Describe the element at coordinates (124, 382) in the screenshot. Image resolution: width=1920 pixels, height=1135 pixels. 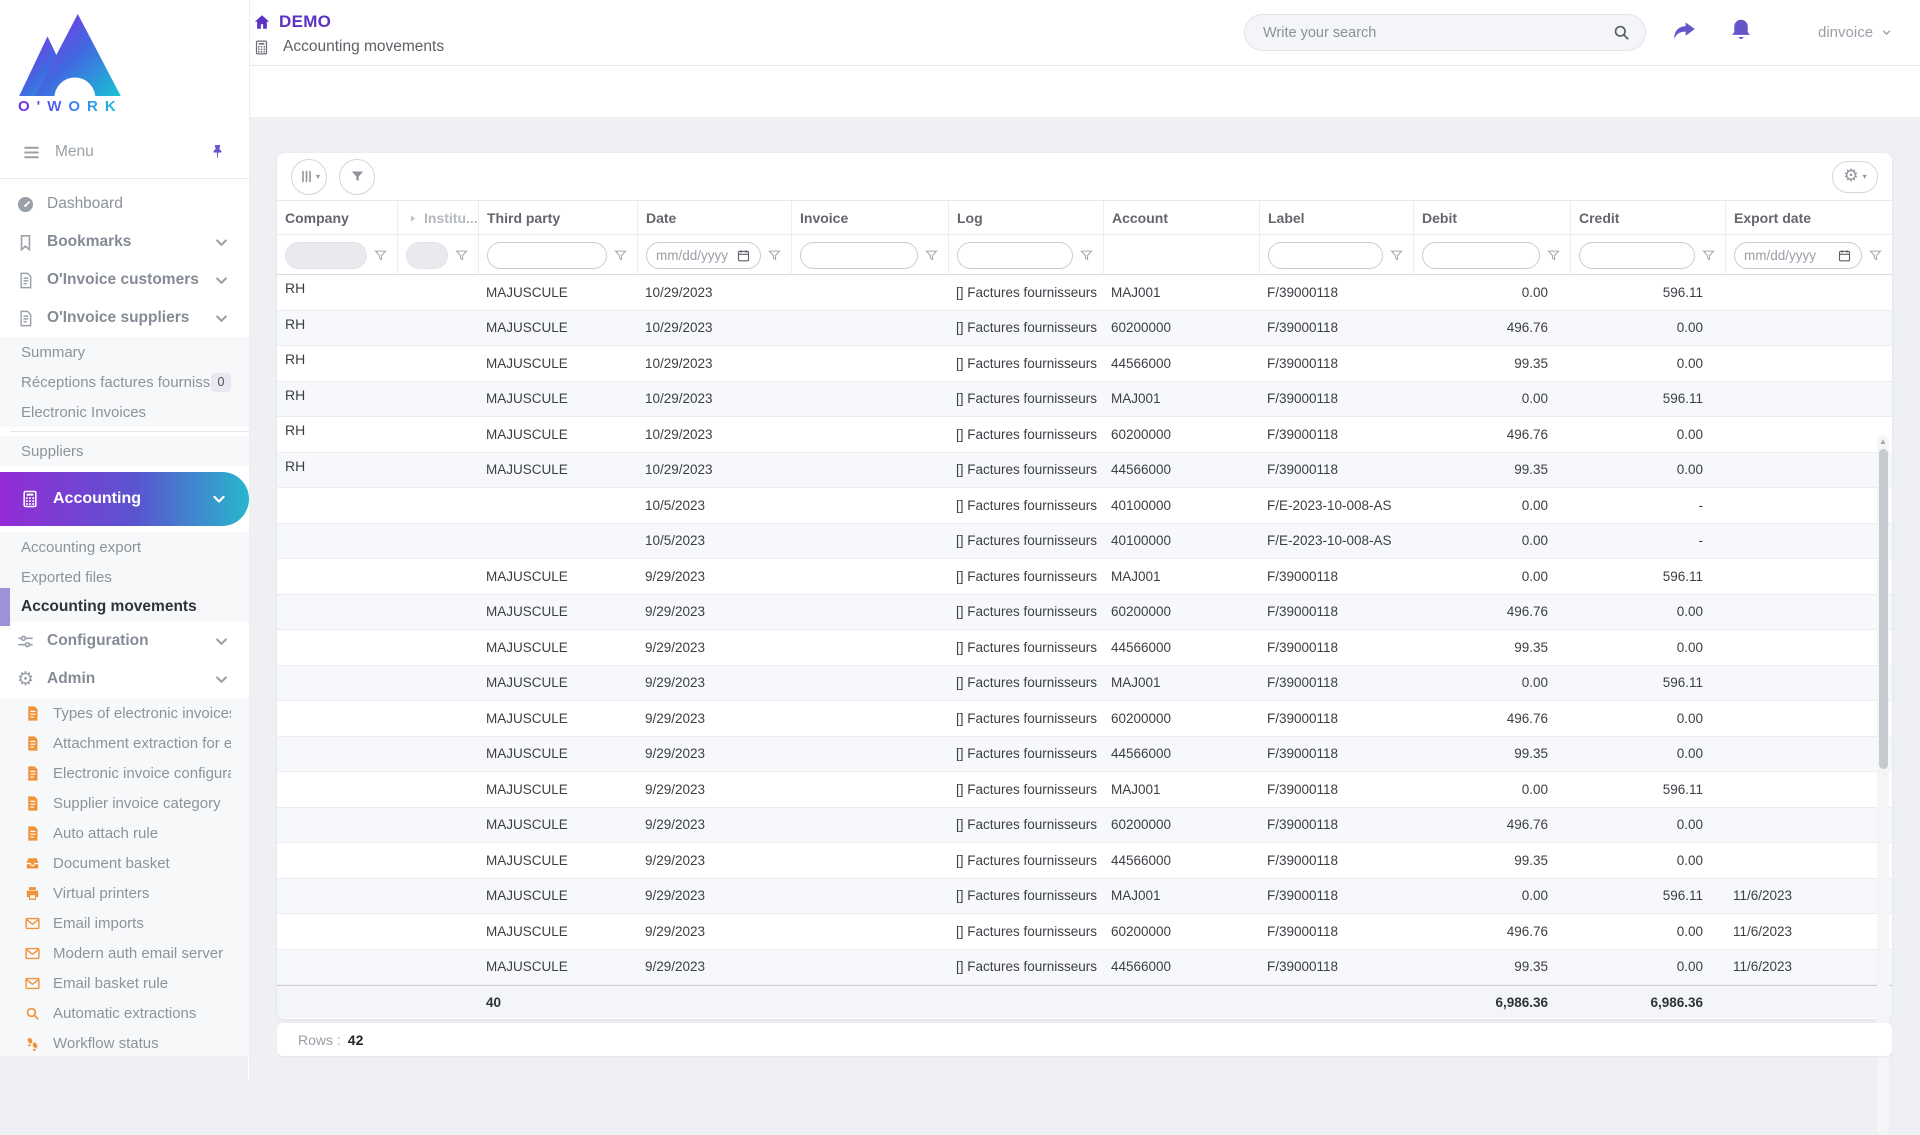
I see `sidebar-item-receptions-factures-fournisseurs: Réceptions factures fournisseurs0` at that location.